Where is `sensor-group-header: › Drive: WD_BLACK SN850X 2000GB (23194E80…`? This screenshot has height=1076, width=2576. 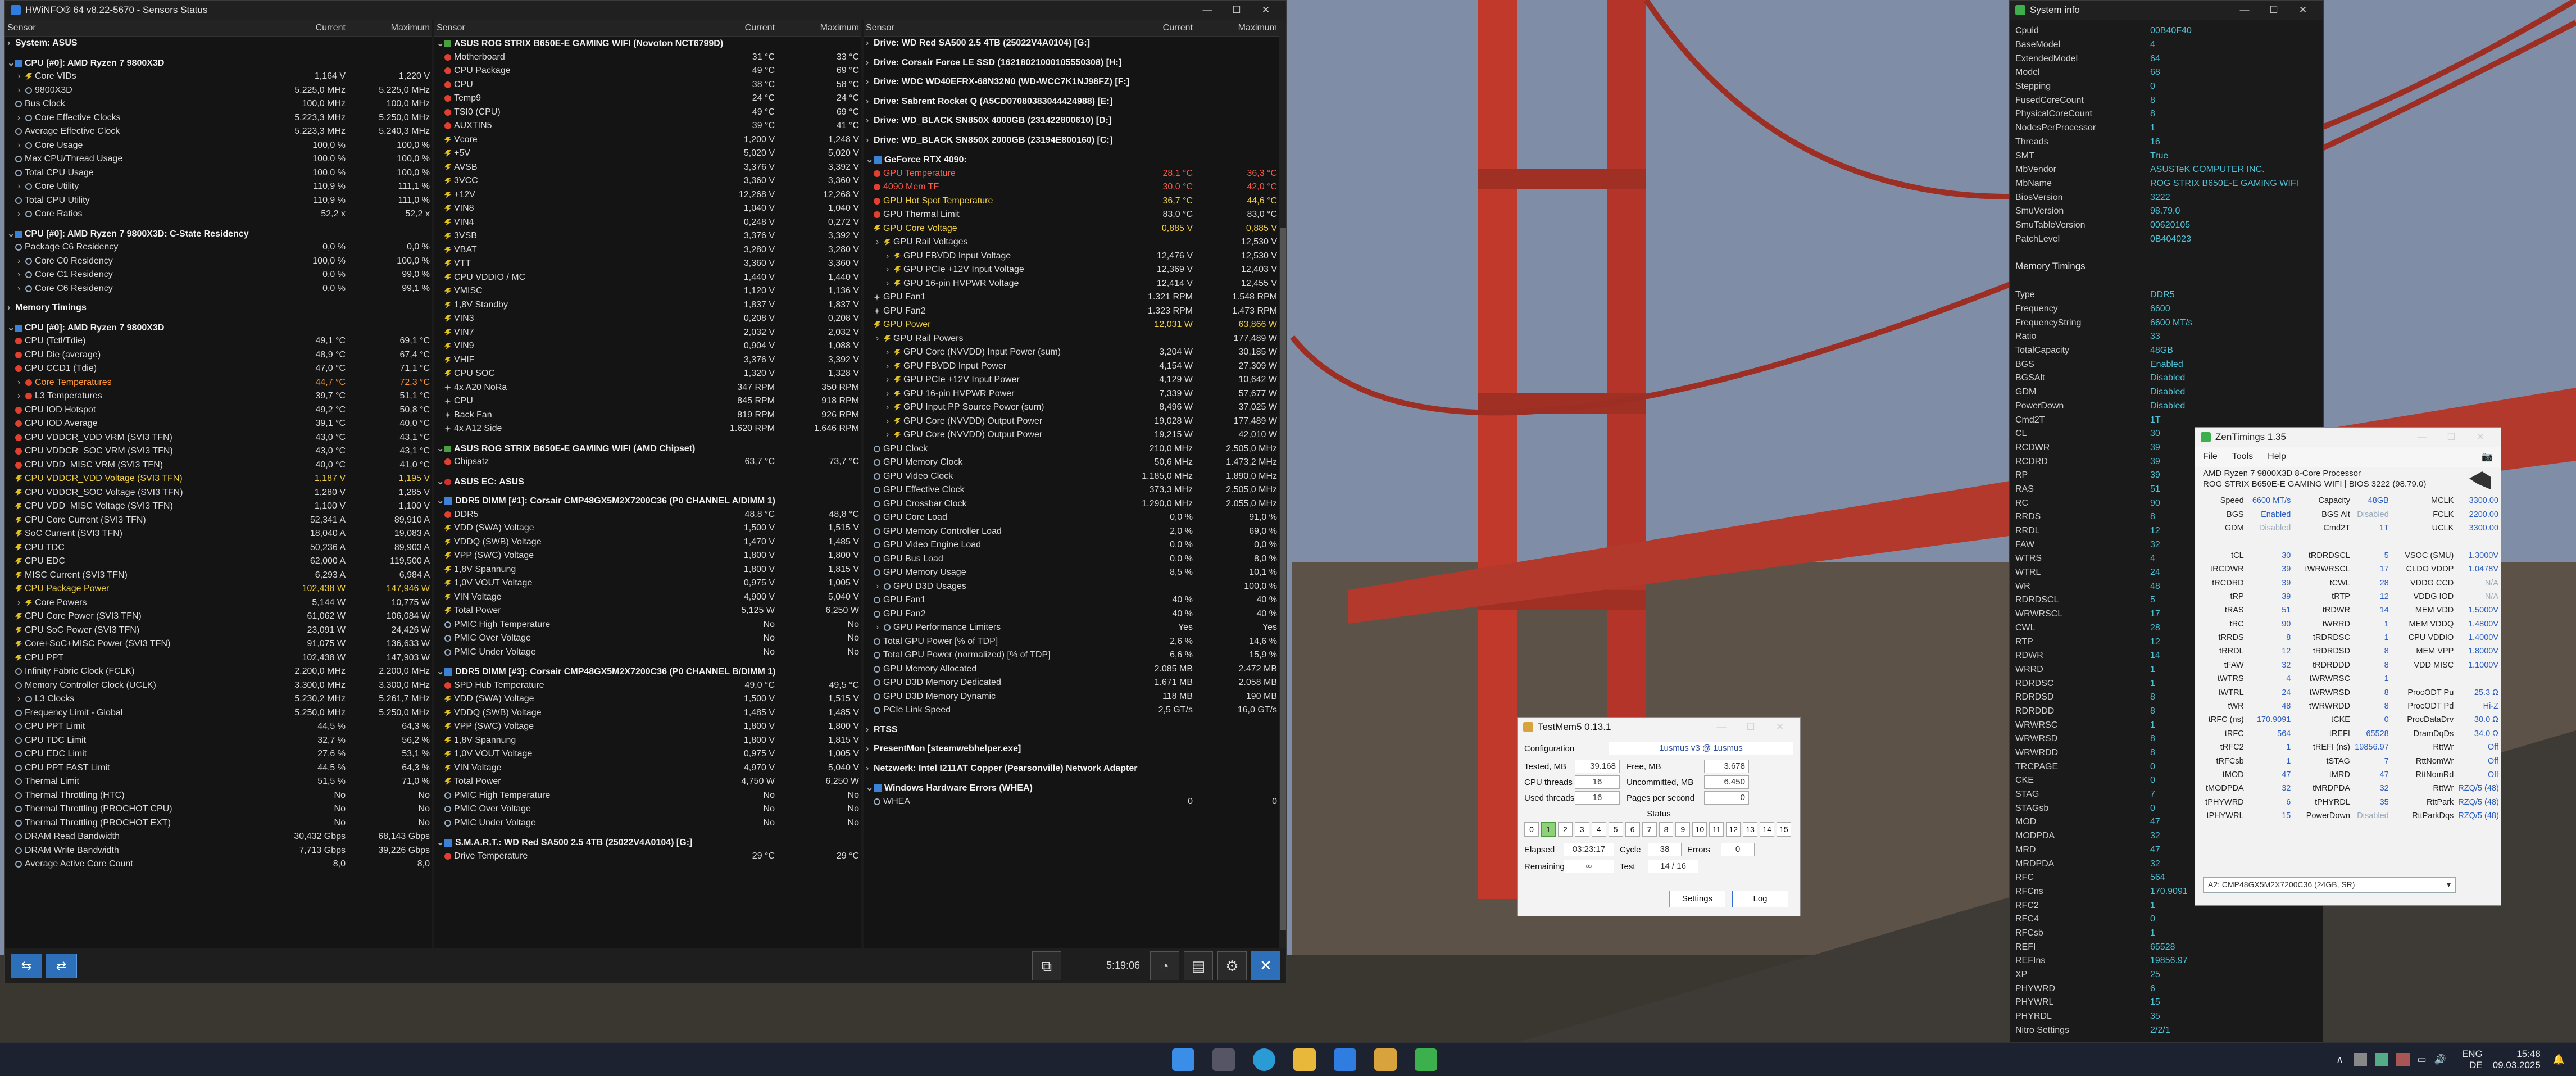
sensor-group-header: › Drive: WD_BLACK SN850X 2000GB (23194E80… is located at coordinates (1071, 141).